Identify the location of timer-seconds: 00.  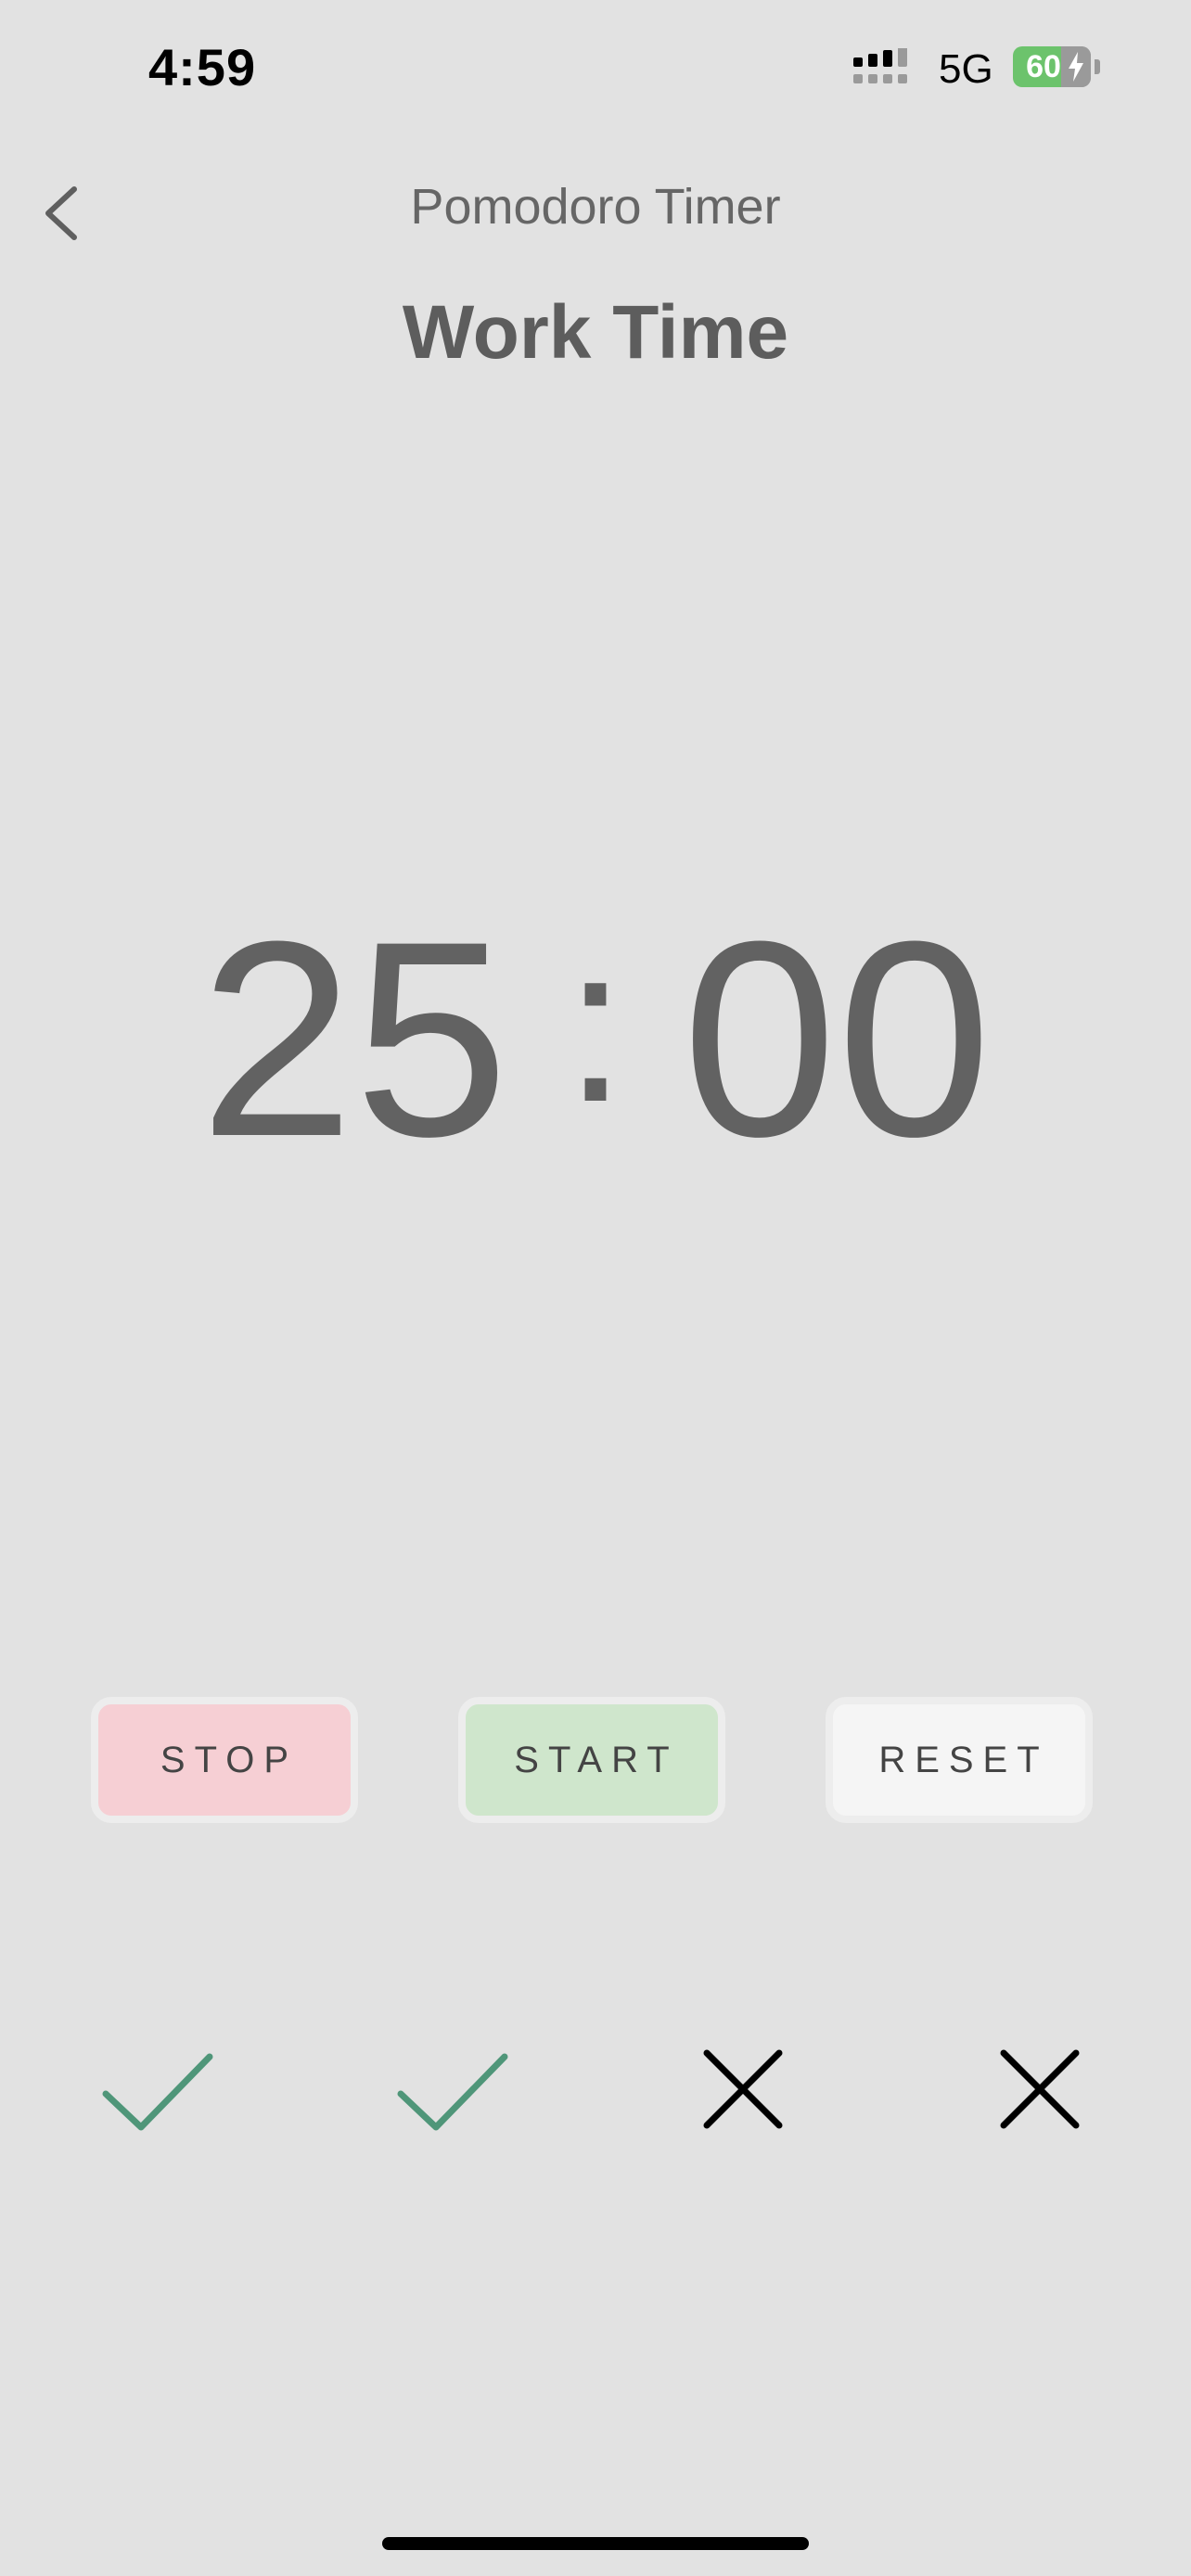
(837, 1038).